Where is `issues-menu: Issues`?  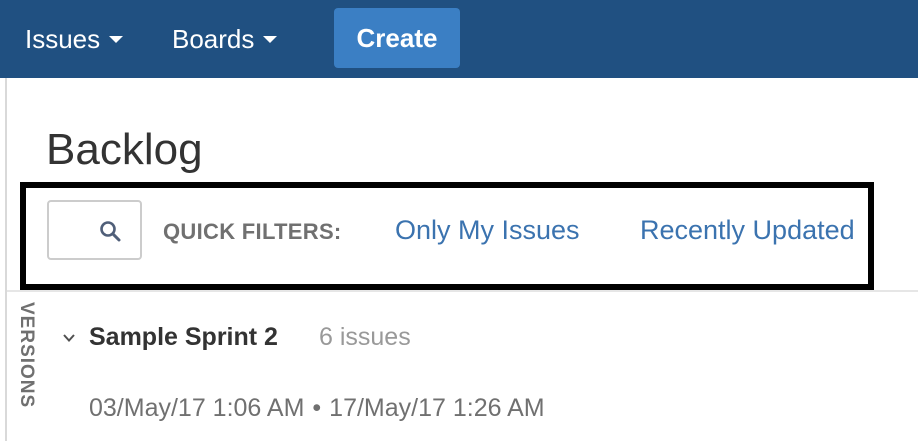 issues-menu: Issues is located at coordinates (74, 39).